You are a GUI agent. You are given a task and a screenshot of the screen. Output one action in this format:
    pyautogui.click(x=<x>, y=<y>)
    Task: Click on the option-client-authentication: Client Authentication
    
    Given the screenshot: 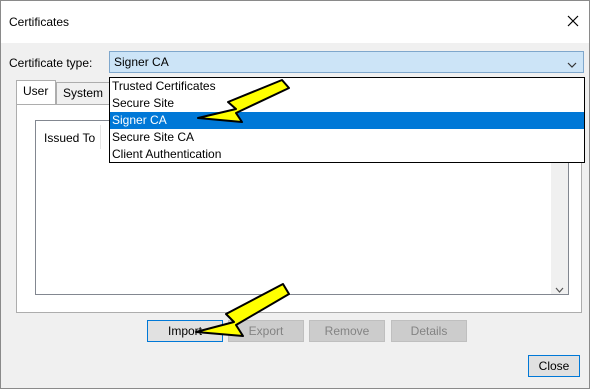 What is the action you would take?
    pyautogui.click(x=347, y=154)
    